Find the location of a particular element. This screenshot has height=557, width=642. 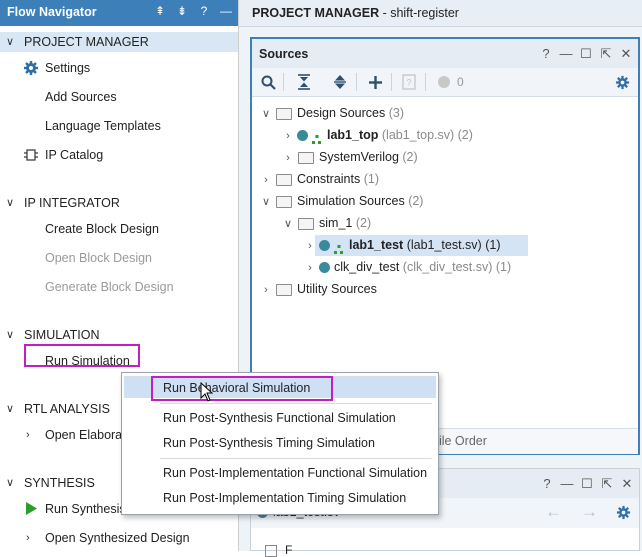

tree-label: Design Sources is located at coordinates (341, 113).